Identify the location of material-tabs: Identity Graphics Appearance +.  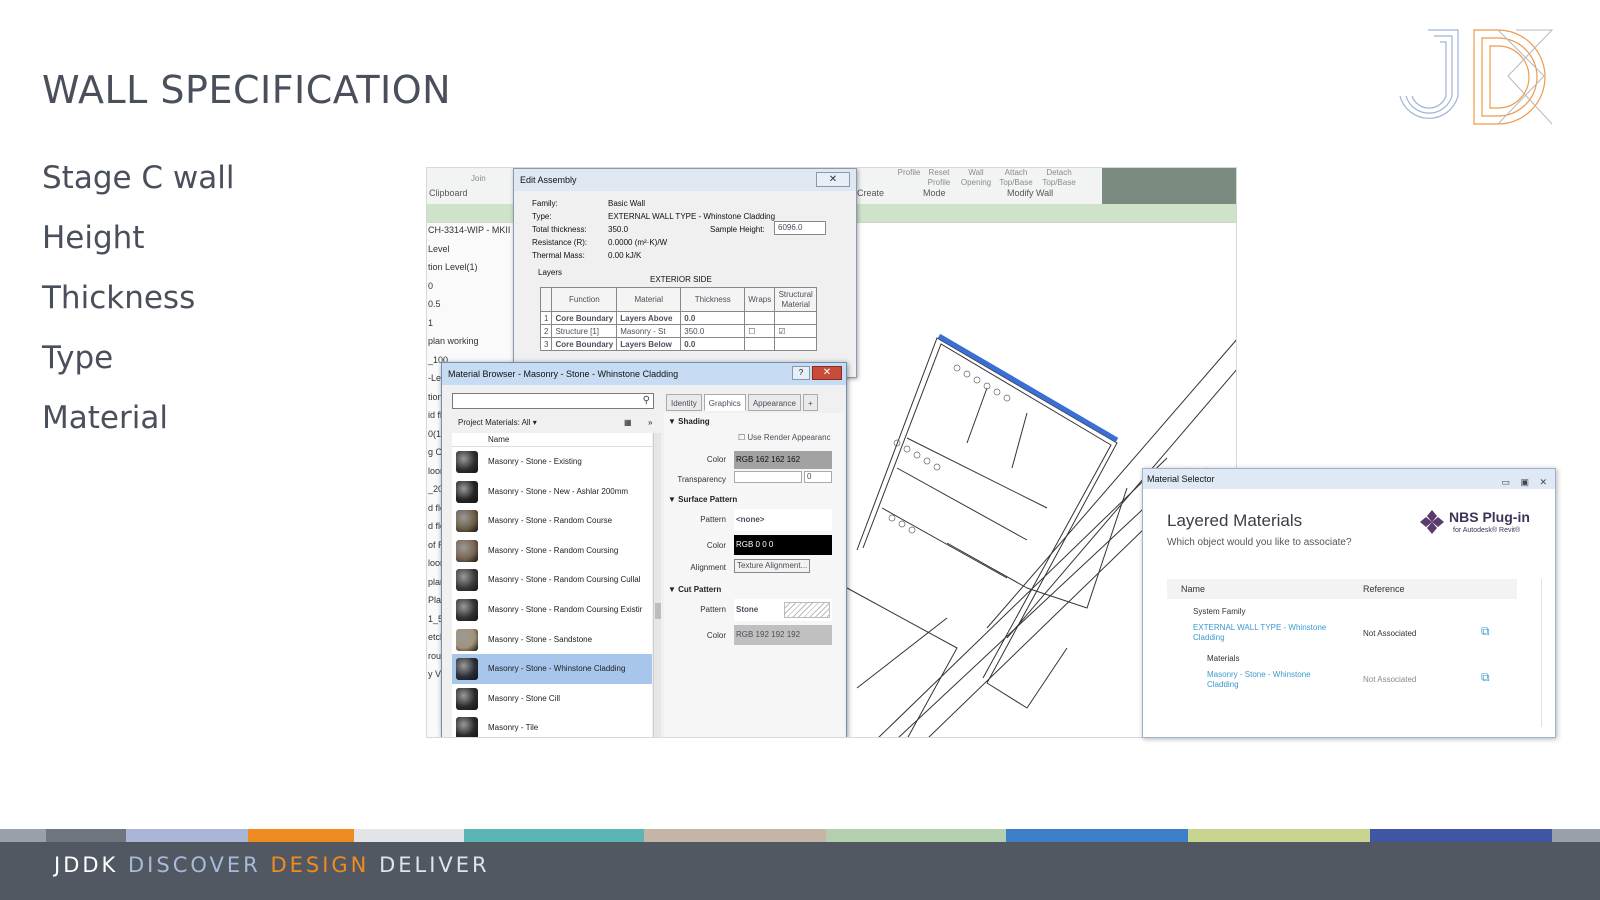
(743, 402).